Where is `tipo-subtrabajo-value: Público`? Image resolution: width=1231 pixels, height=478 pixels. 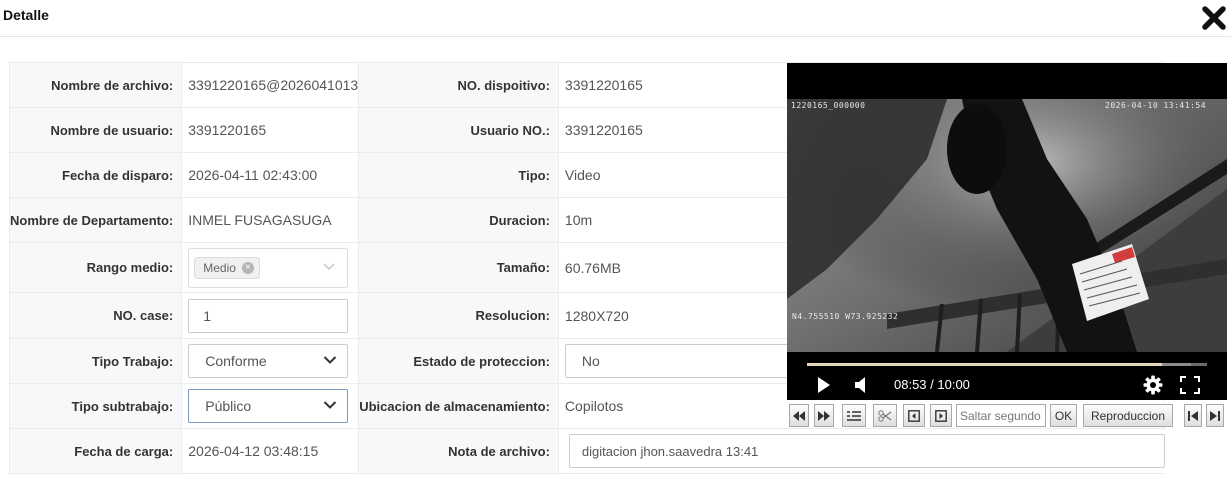 tipo-subtrabajo-value: Público is located at coordinates (228, 406).